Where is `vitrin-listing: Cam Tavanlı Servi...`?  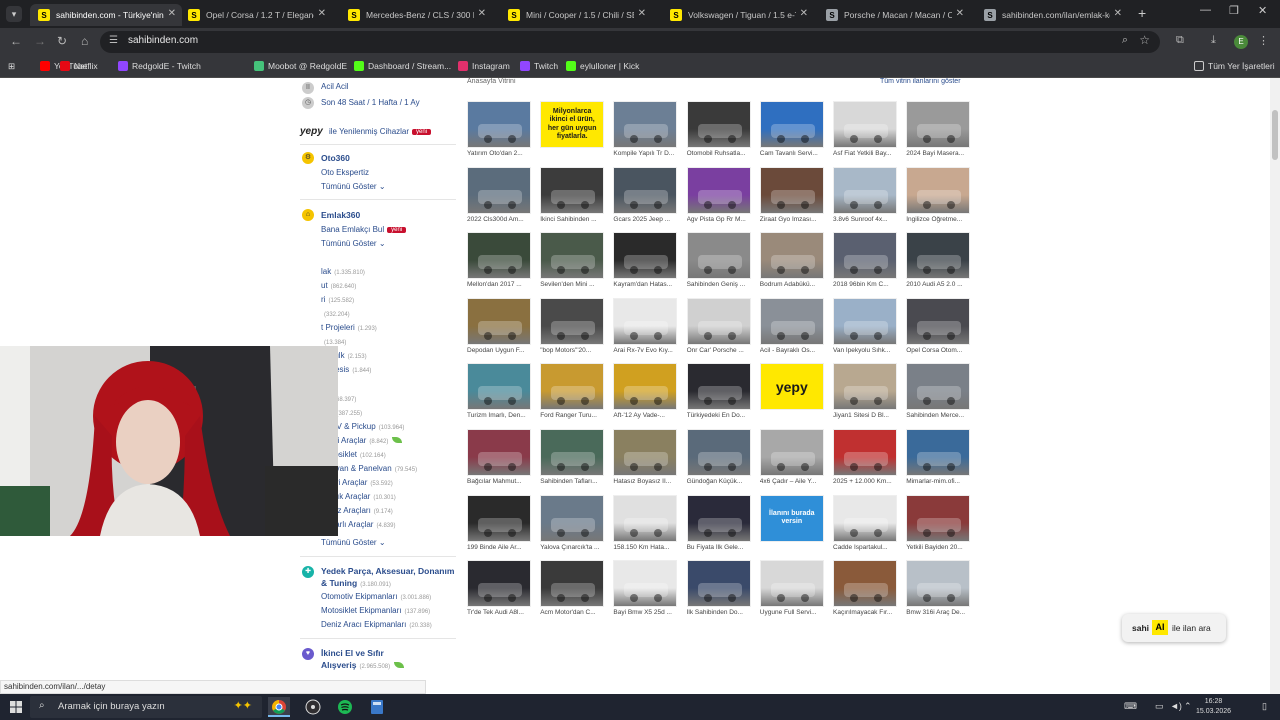 vitrin-listing: Cam Tavanlı Servi... is located at coordinates (792, 131).